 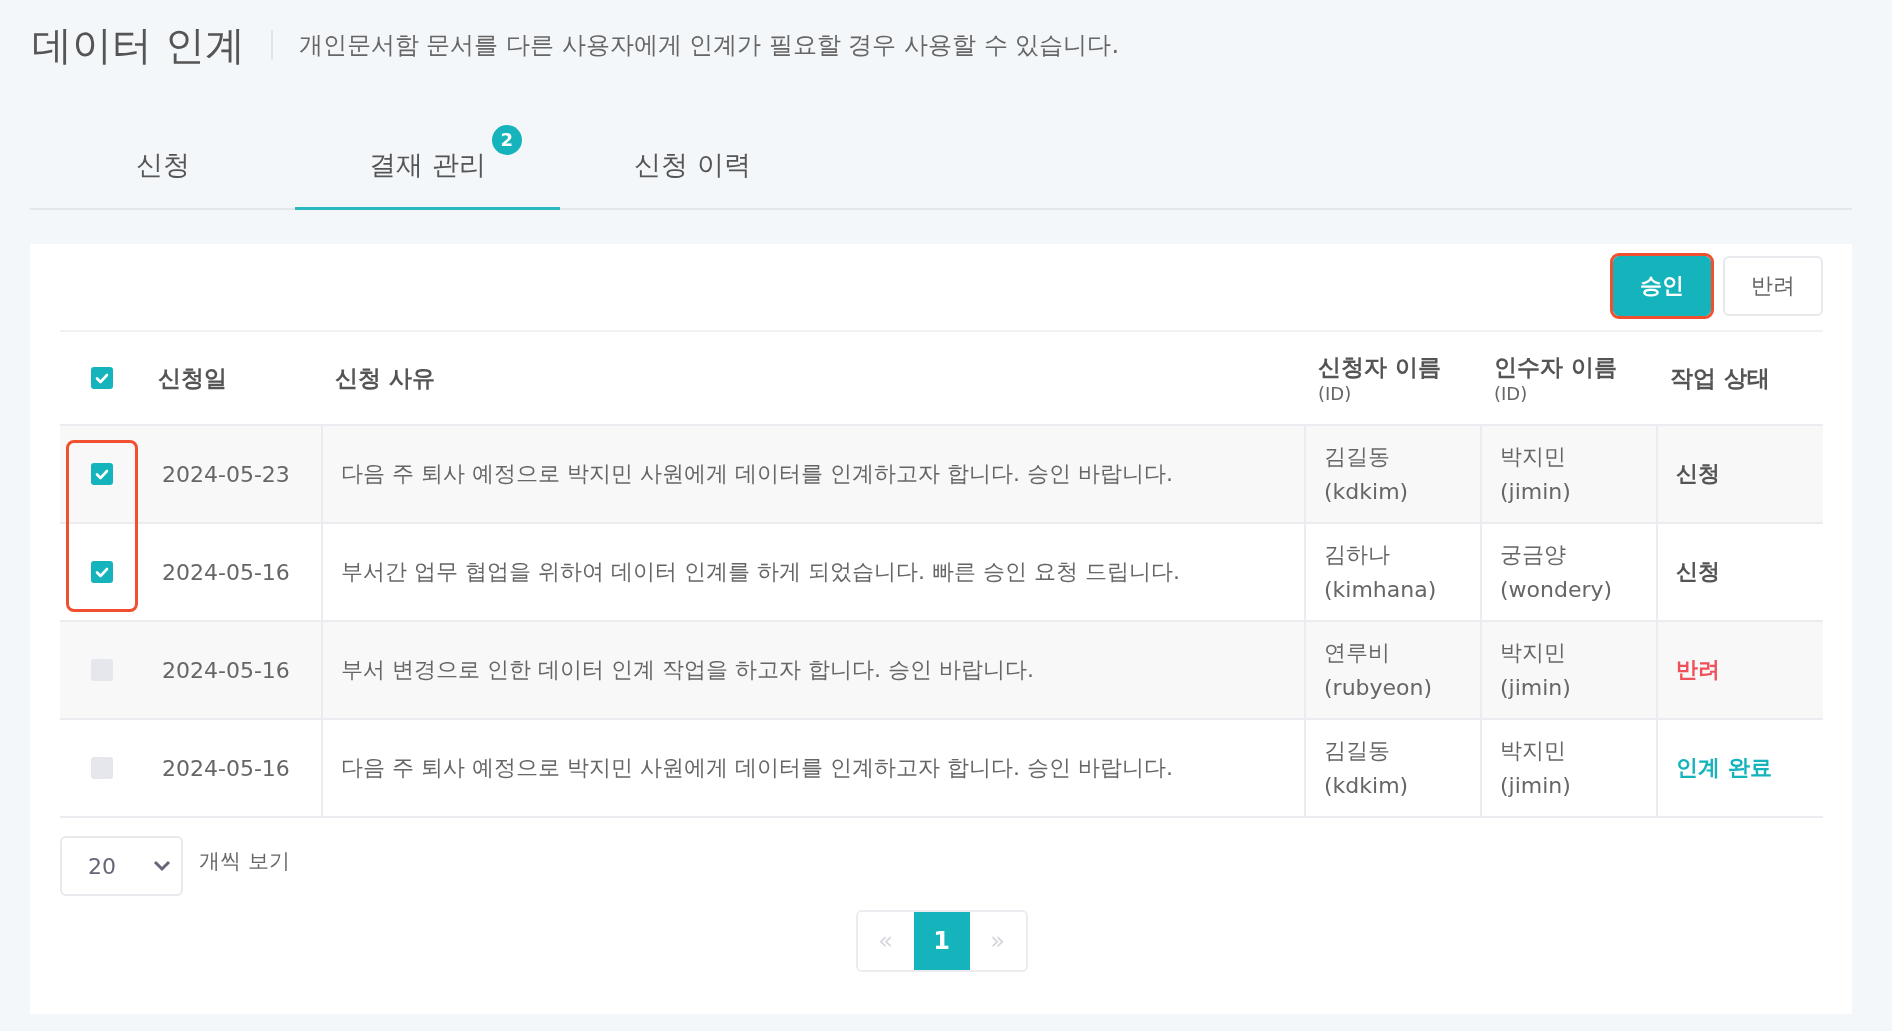 I want to click on select-all-checkbox, so click(x=102, y=378).